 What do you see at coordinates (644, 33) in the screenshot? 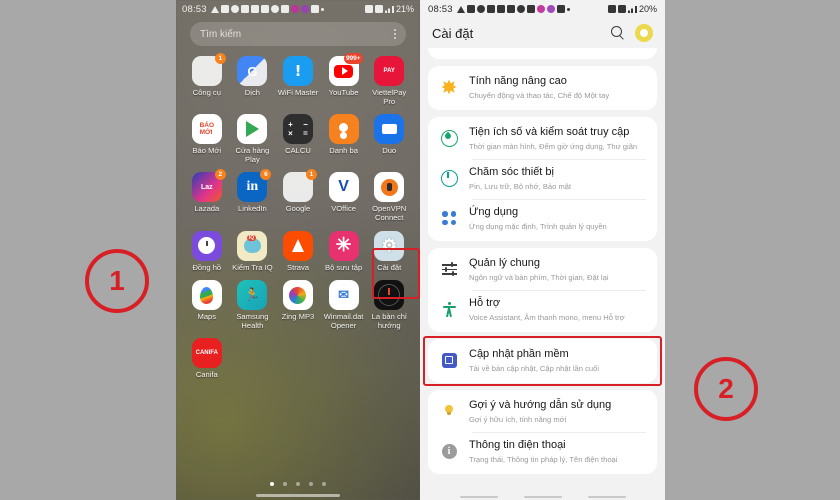
I see `profile-avatar` at bounding box center [644, 33].